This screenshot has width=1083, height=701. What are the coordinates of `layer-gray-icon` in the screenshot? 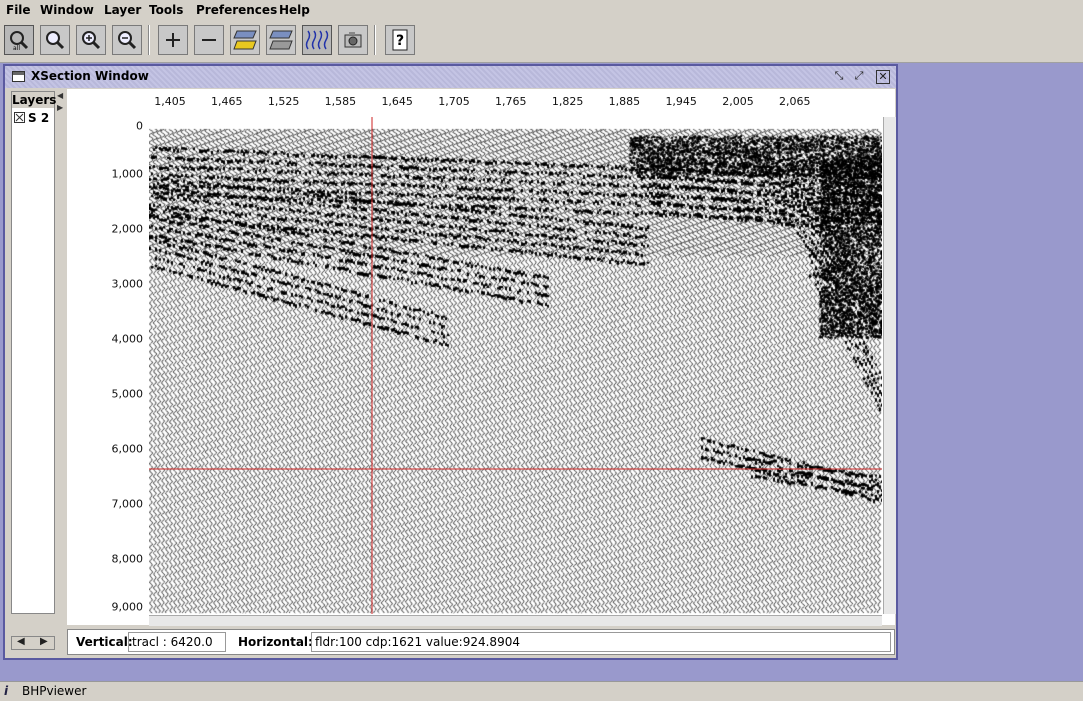 It's located at (281, 40).